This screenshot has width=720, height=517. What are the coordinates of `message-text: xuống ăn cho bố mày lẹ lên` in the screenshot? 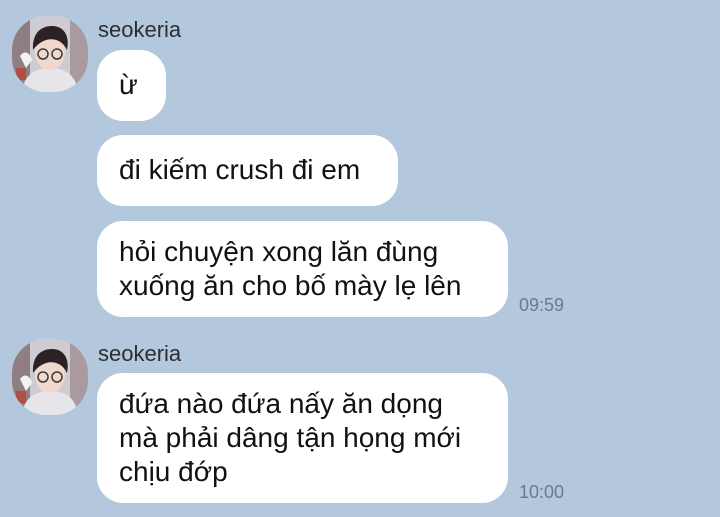 It's located at (290, 285).